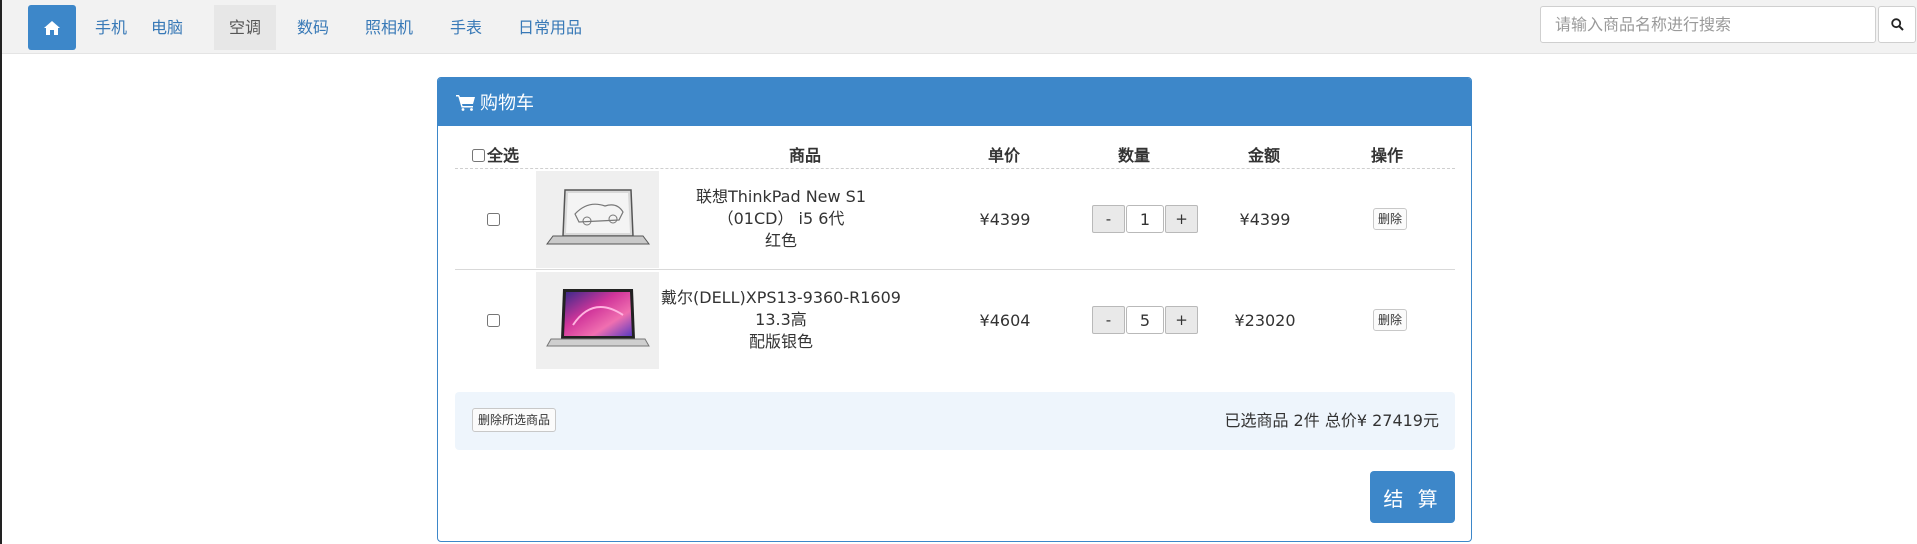 The image size is (1917, 544). What do you see at coordinates (514, 420) in the screenshot?
I see `delete-selected-button: 删除所选商品` at bounding box center [514, 420].